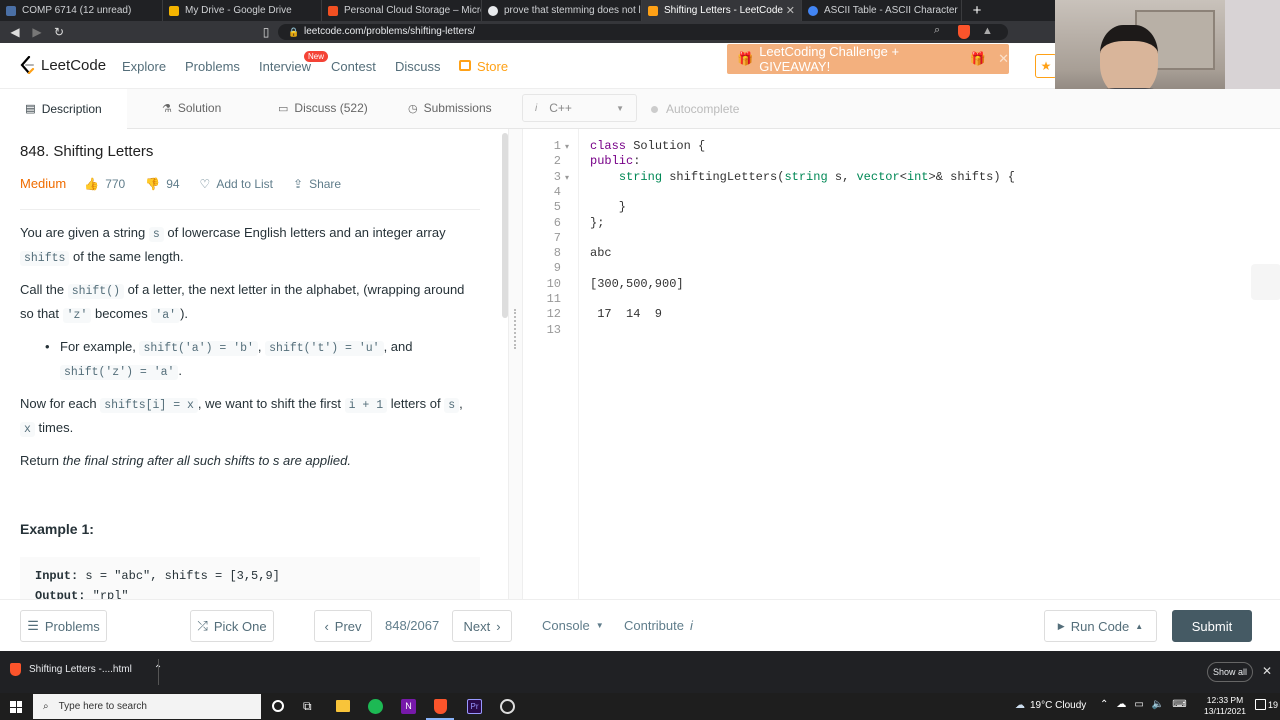 The height and width of the screenshot is (720, 1280). What do you see at coordinates (1046, 66) in the screenshot?
I see `premium-star-icon: ★` at bounding box center [1046, 66].